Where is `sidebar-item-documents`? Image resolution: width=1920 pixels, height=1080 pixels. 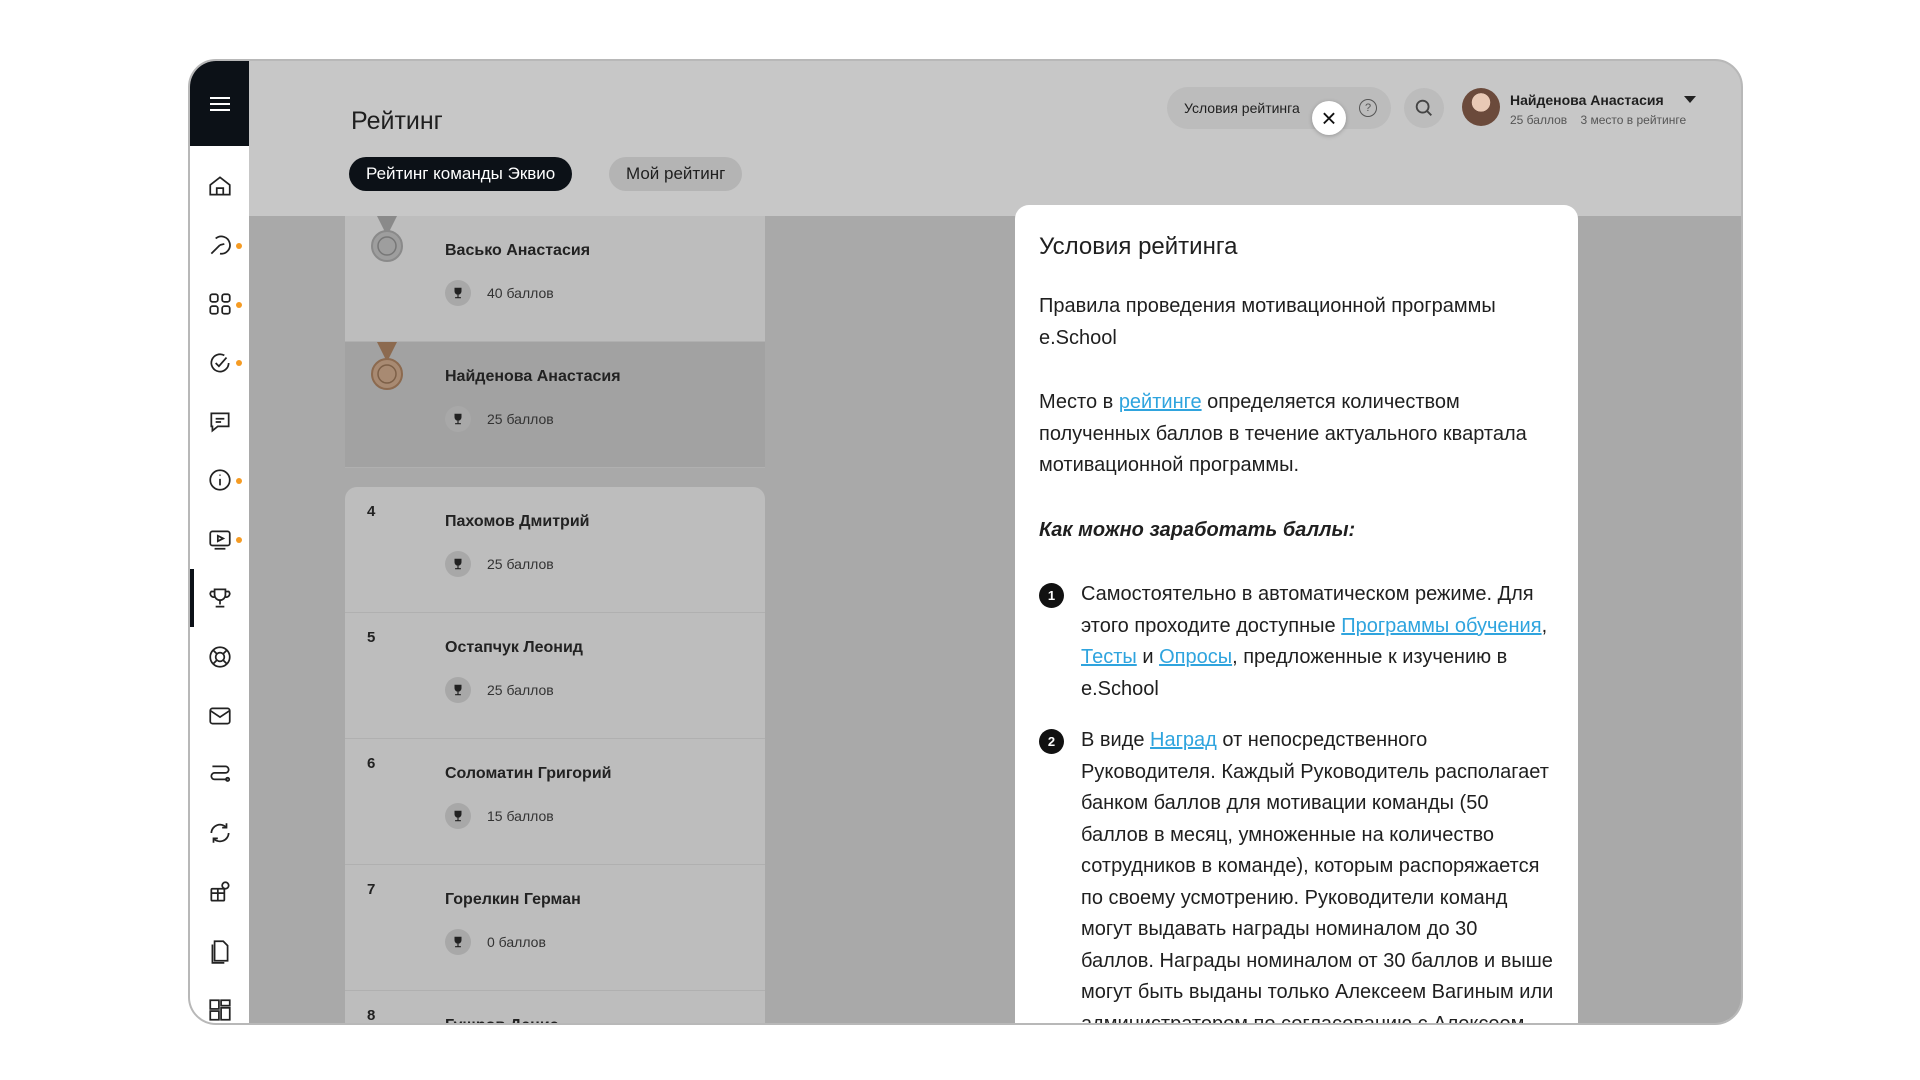
sidebar-item-documents is located at coordinates (219, 950).